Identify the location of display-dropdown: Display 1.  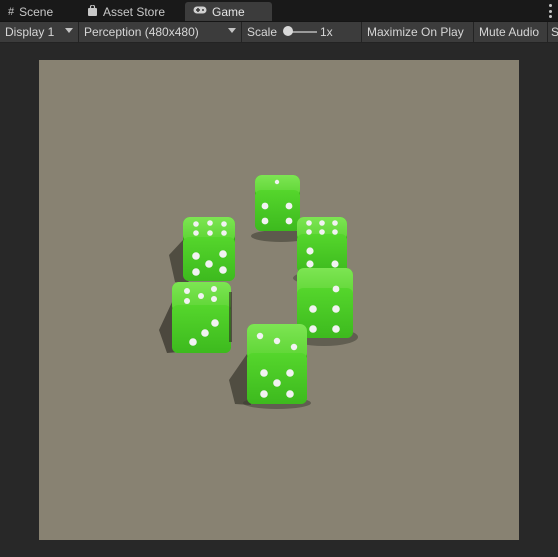
(39, 32).